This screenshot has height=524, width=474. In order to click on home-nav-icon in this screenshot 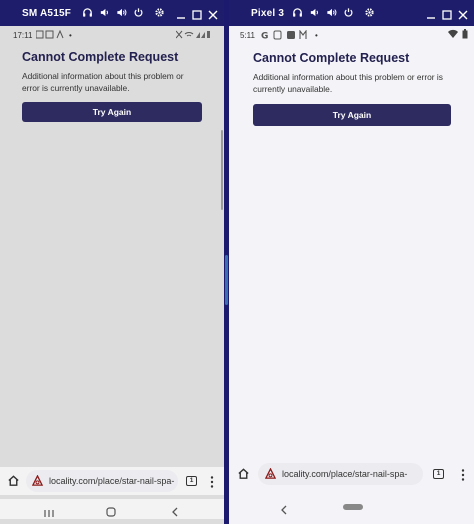, I will do `click(111, 513)`.